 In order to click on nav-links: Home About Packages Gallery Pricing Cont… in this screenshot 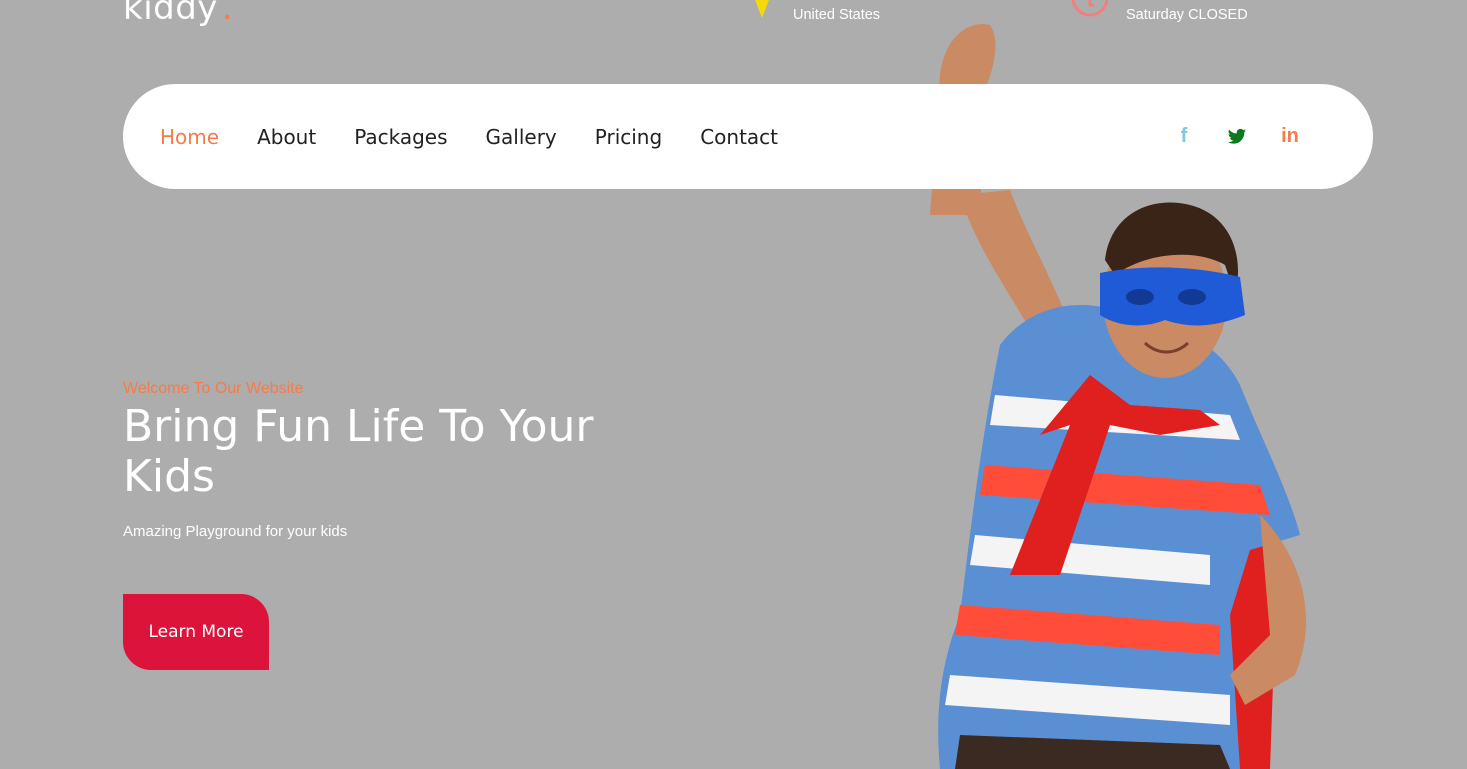, I will do `click(488, 137)`.